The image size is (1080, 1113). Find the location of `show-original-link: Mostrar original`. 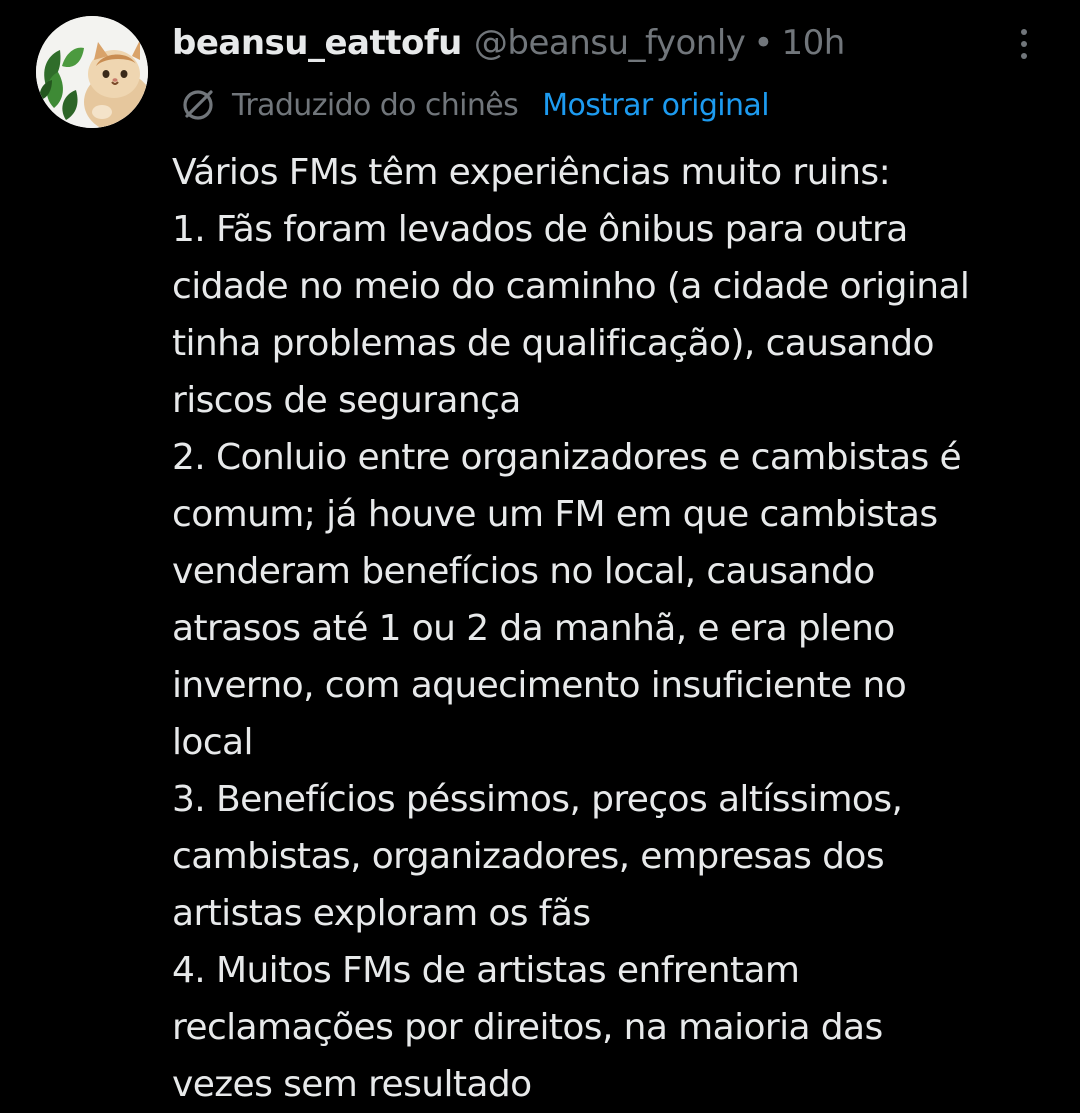

show-original-link: Mostrar original is located at coordinates (655, 105).